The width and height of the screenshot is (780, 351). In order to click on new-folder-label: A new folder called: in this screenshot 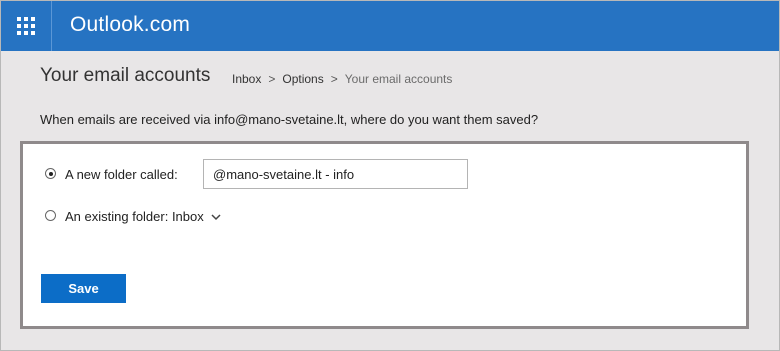, I will do `click(121, 174)`.